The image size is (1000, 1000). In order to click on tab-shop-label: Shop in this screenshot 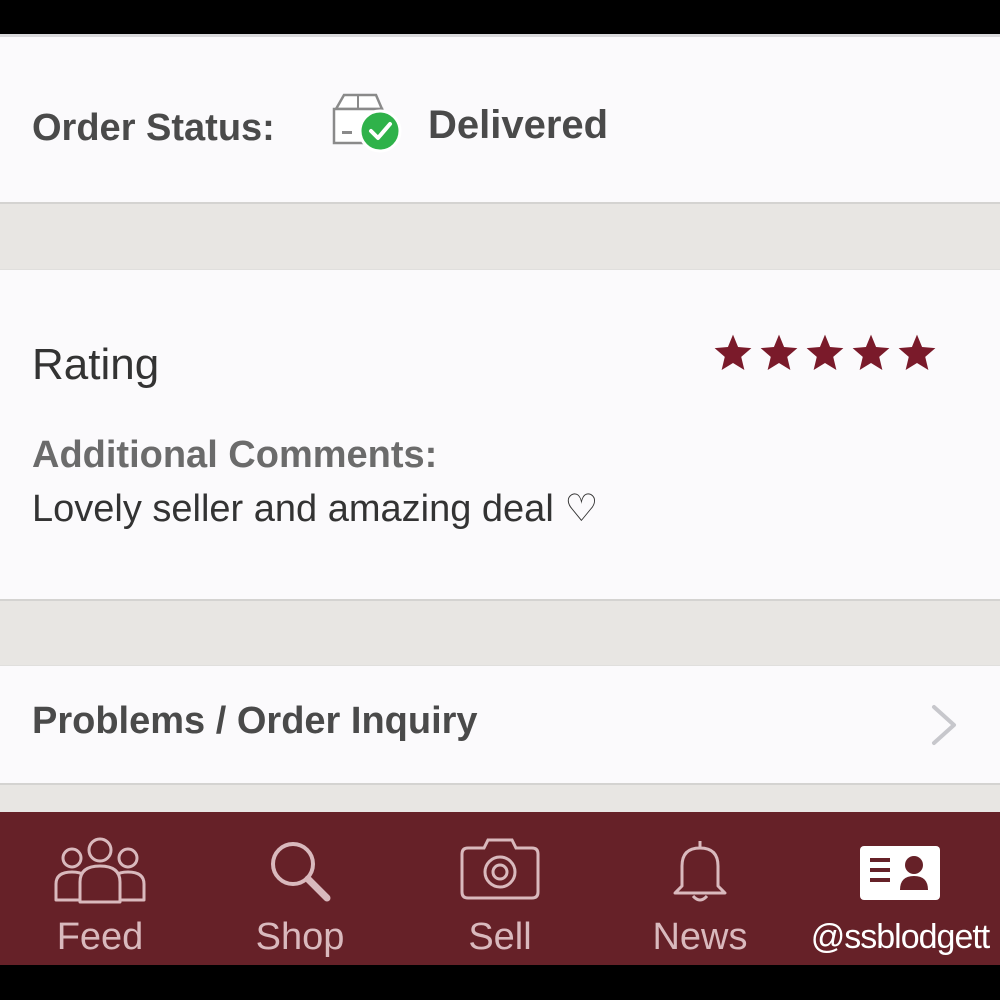, I will do `click(300, 937)`.